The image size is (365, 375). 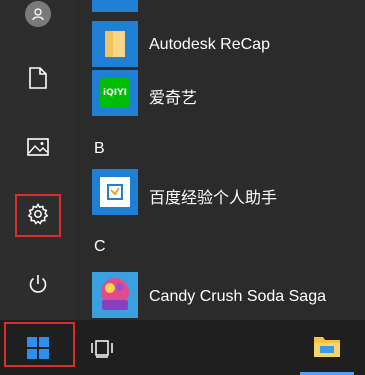 I want to click on file-explorer-icon, so click(x=327, y=347).